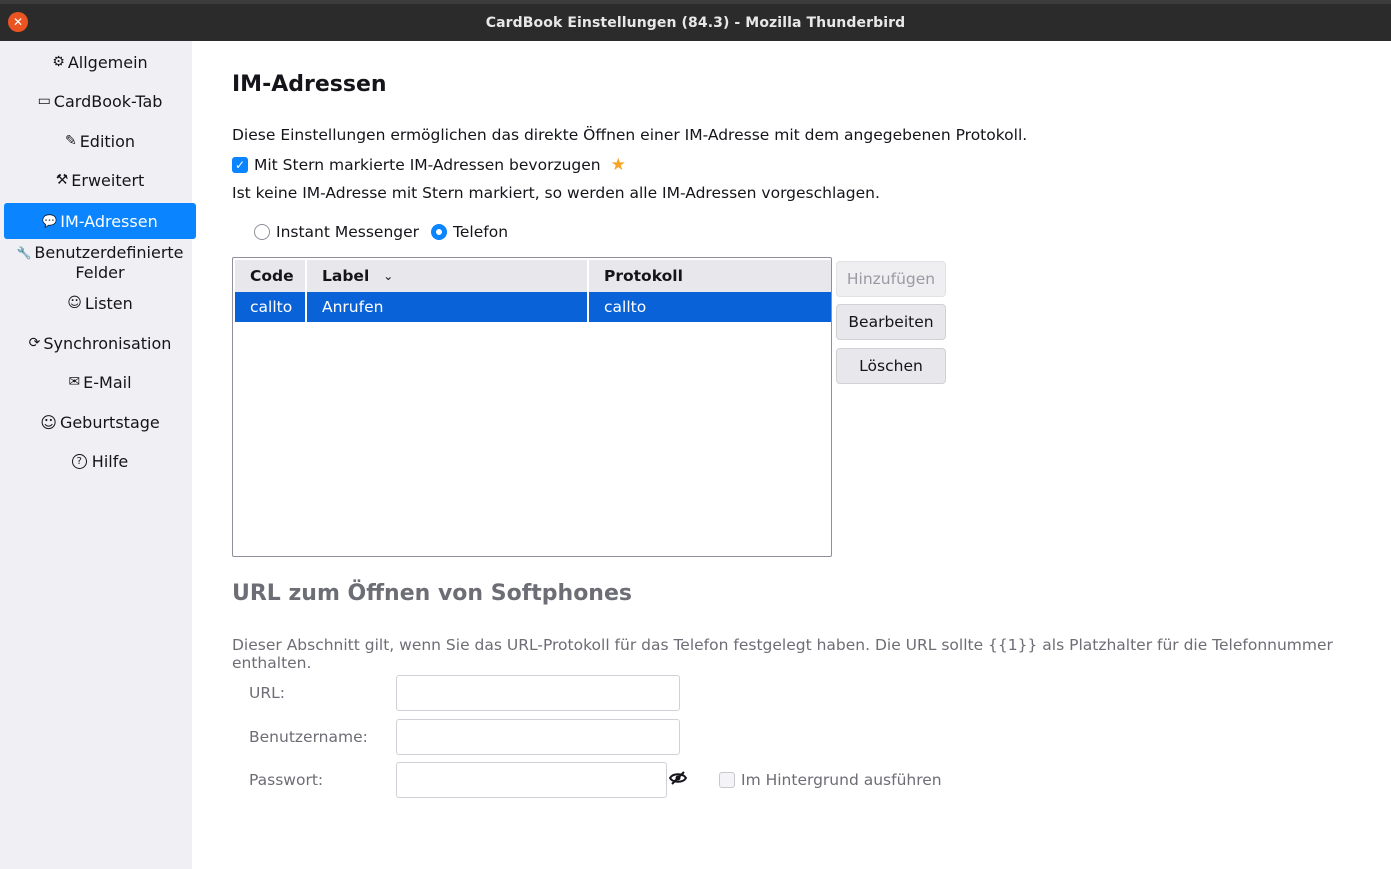 The height and width of the screenshot is (869, 1391). I want to click on close-window-button: ✕, so click(18, 22).